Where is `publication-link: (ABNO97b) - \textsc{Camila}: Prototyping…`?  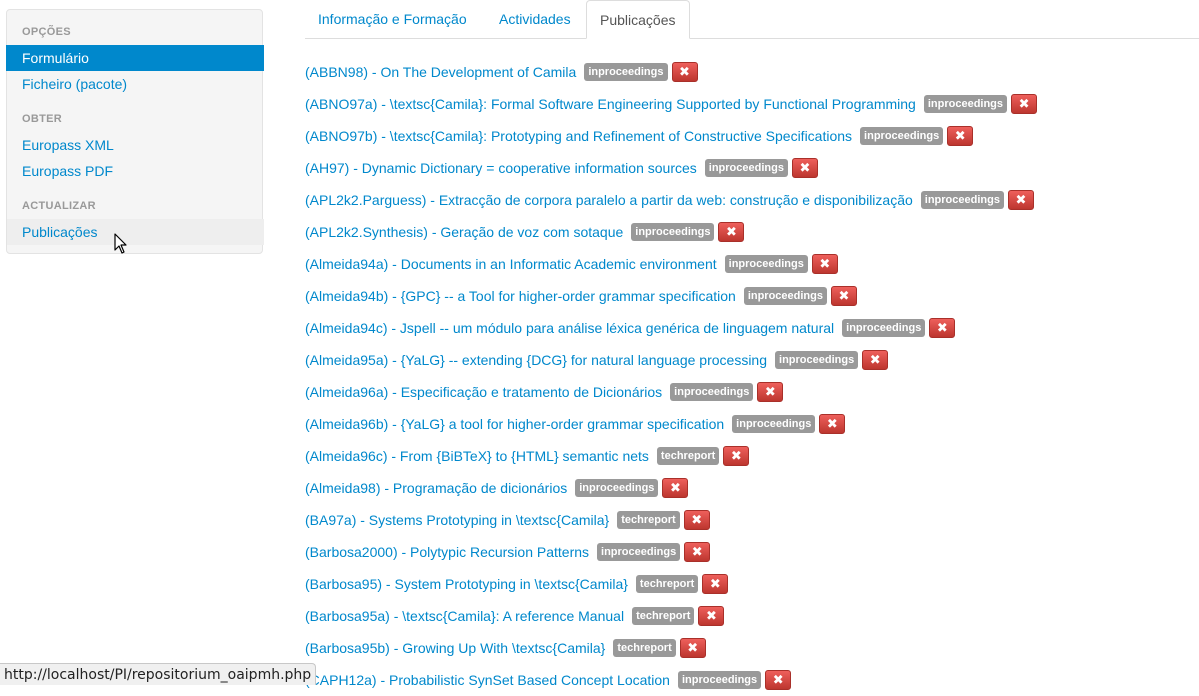
publication-link: (ABNO97b) - \textsc{Camila}: Prototyping… is located at coordinates (578, 136).